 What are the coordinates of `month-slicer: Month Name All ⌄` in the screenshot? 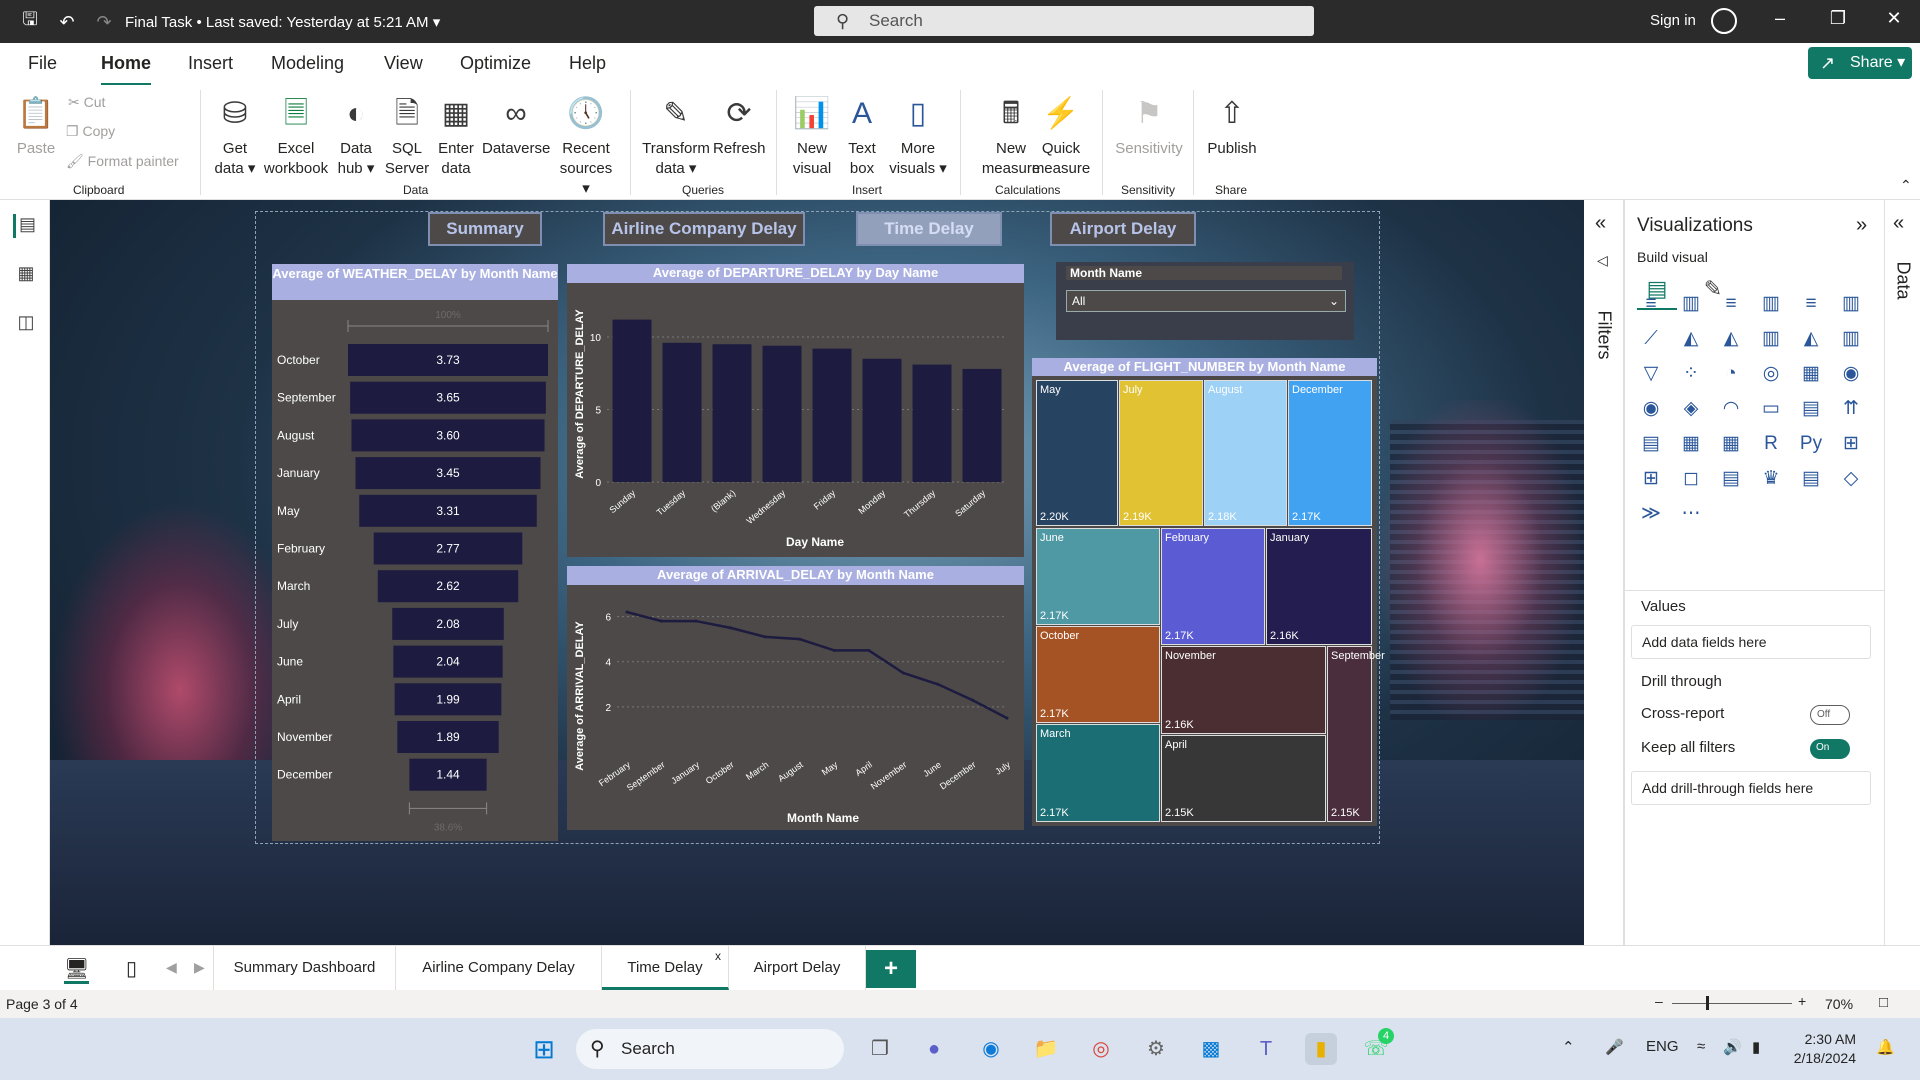 It's located at (1205, 301).